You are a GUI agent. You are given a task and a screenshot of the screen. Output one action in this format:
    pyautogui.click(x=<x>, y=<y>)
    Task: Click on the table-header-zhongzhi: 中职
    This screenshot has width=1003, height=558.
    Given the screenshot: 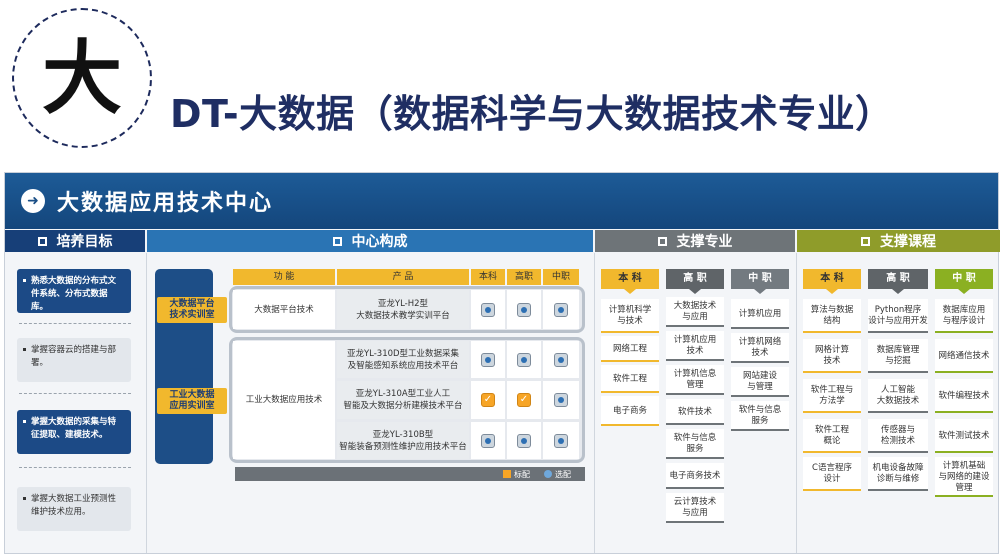 What is the action you would take?
    pyautogui.click(x=561, y=277)
    